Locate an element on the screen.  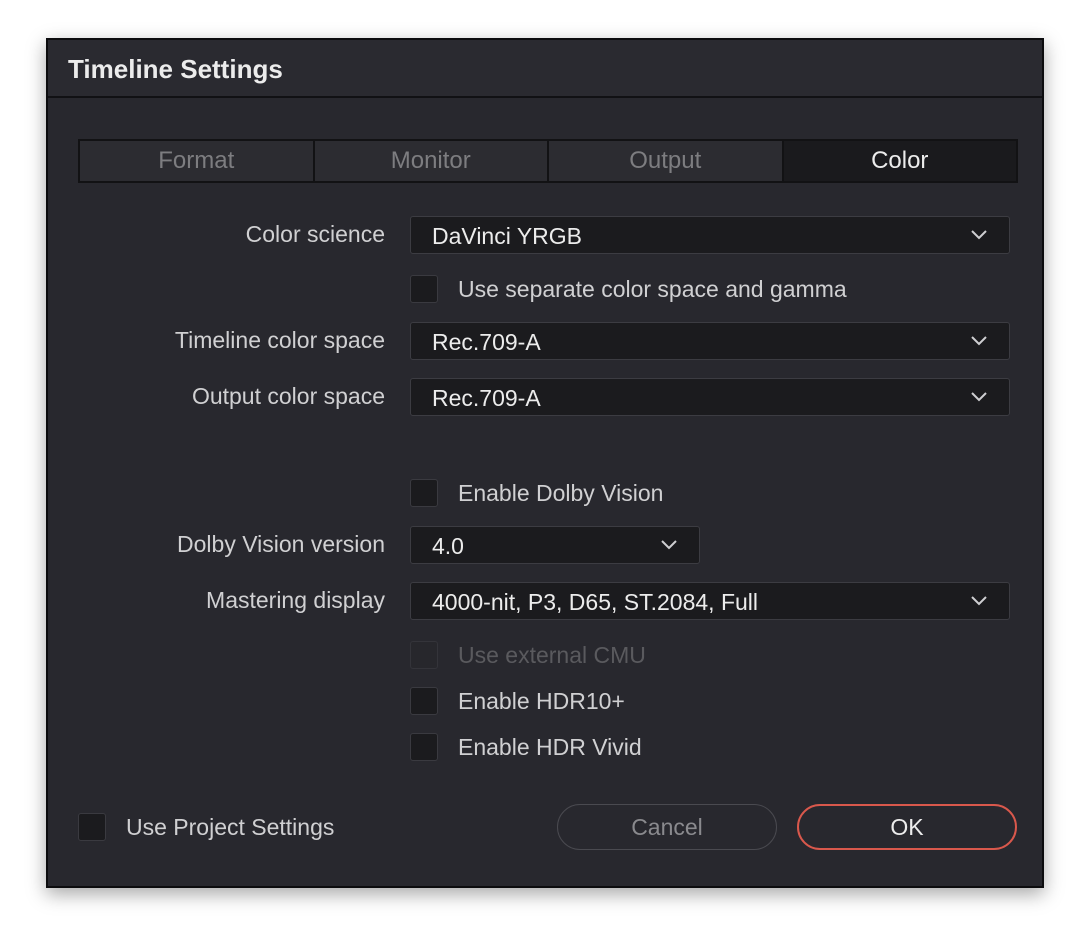
tab-bar: Format Monitor Output Color is located at coordinates (548, 161).